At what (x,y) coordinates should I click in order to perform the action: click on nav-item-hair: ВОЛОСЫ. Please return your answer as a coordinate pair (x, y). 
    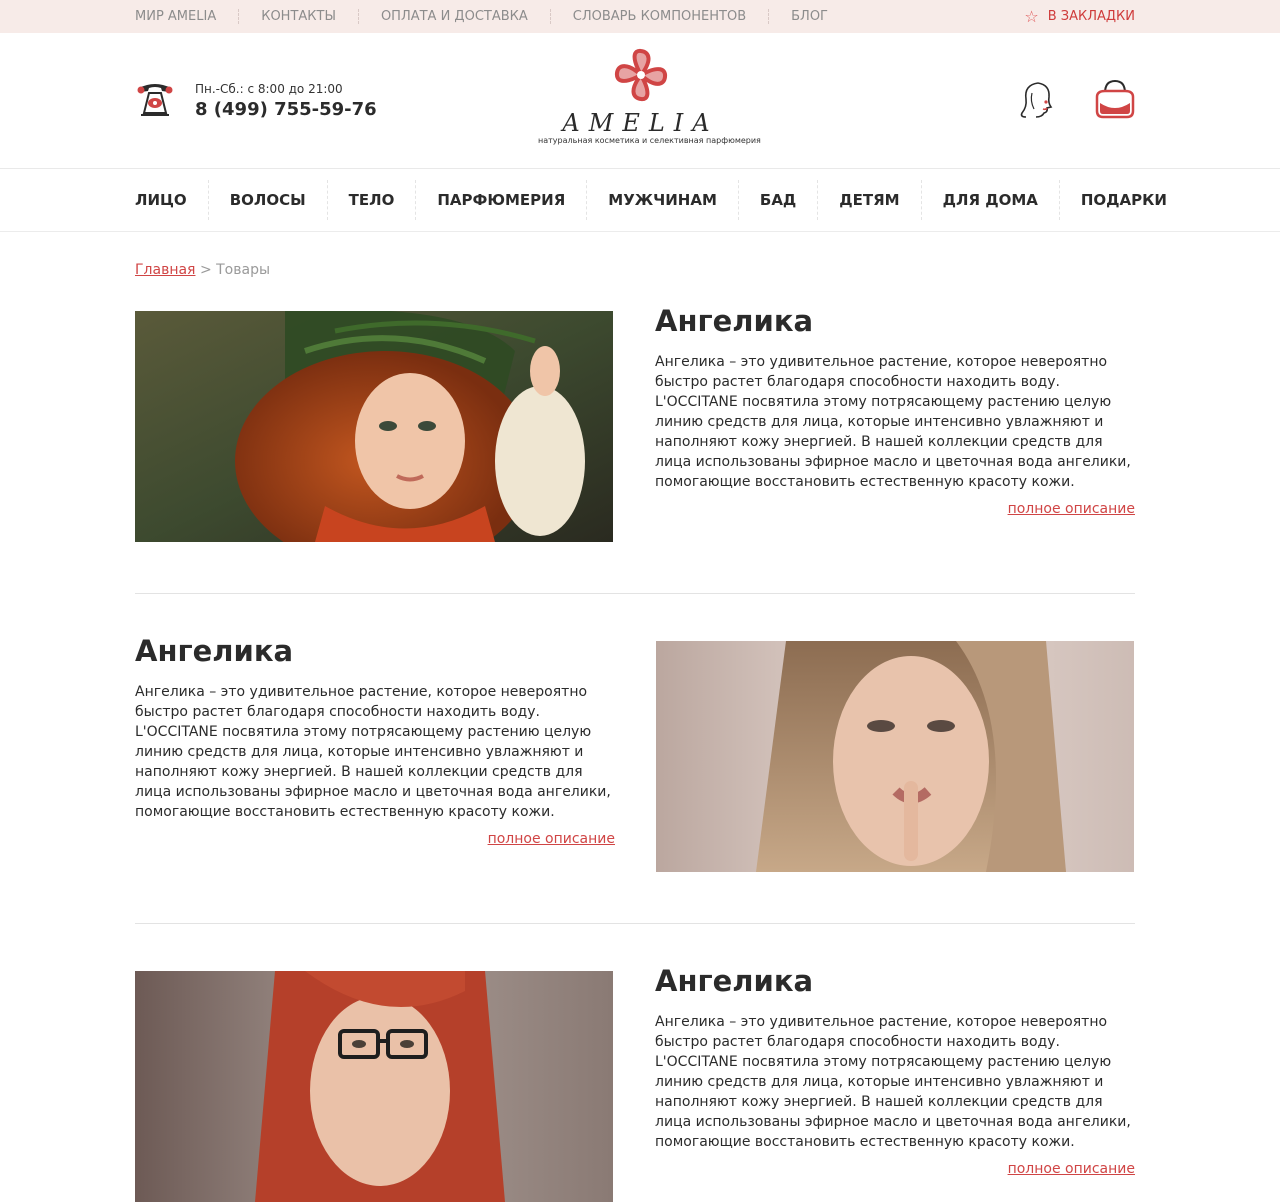
    Looking at the image, I should click on (268, 200).